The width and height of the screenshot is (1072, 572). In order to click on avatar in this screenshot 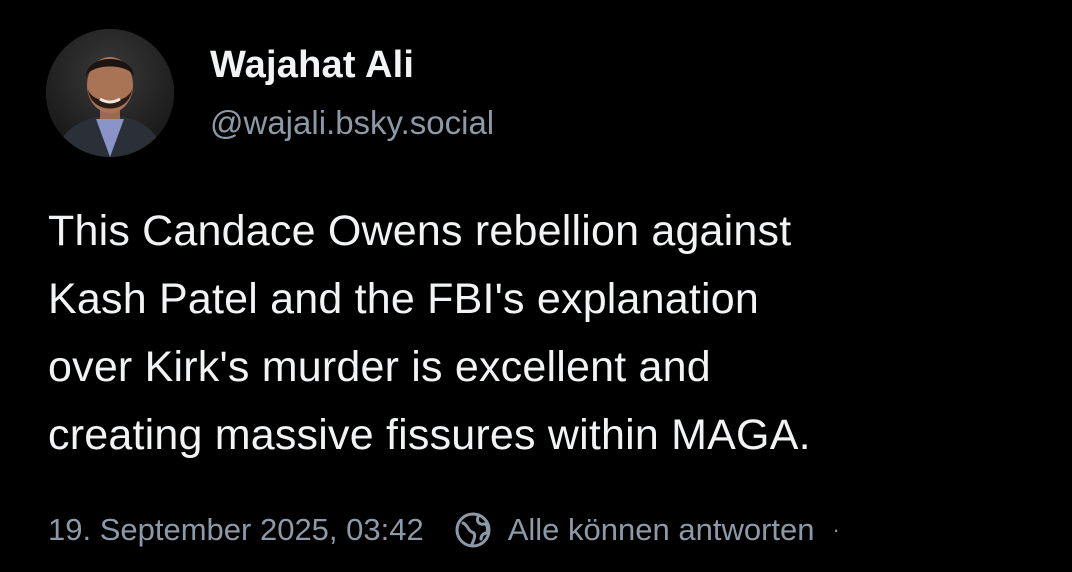, I will do `click(110, 93)`.